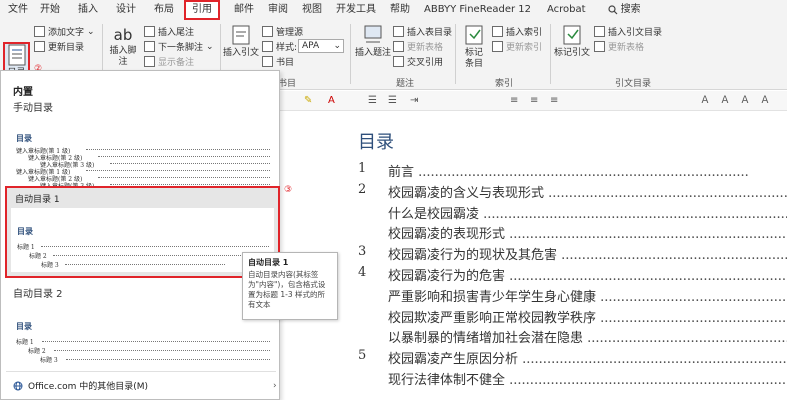 The width and height of the screenshot is (787, 400). What do you see at coordinates (418, 61) in the screenshot?
I see `cross-reference-button: 交叉引用` at bounding box center [418, 61].